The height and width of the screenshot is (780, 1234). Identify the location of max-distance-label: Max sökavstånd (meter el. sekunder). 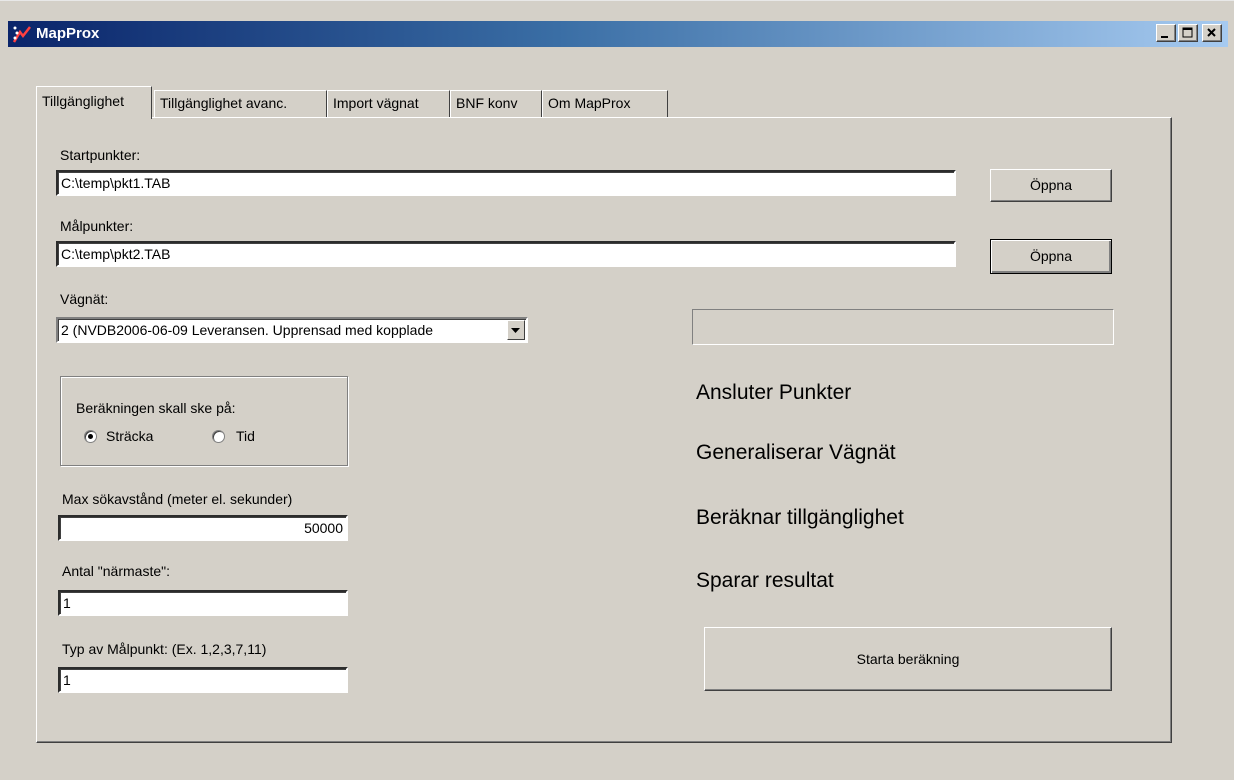
(177, 499).